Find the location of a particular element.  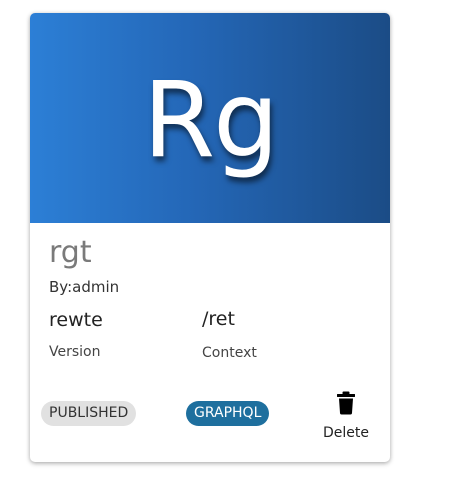

api-name: rgt is located at coordinates (70, 253).